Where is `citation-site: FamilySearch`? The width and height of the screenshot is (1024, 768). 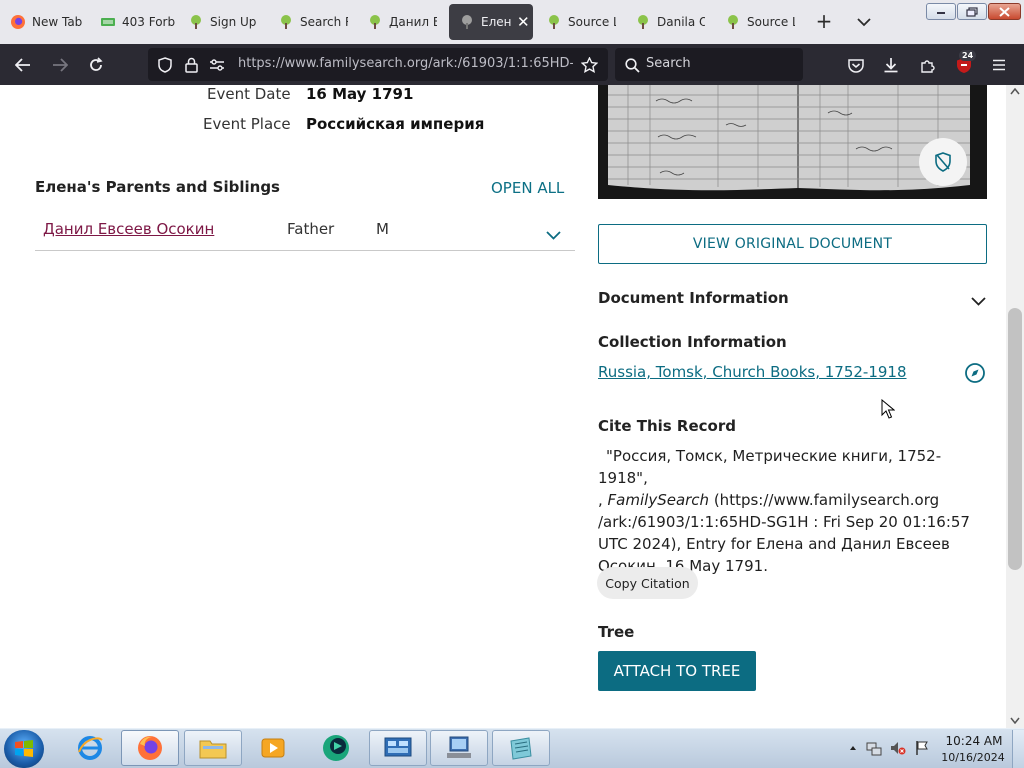 citation-site: FamilySearch is located at coordinates (658, 500).